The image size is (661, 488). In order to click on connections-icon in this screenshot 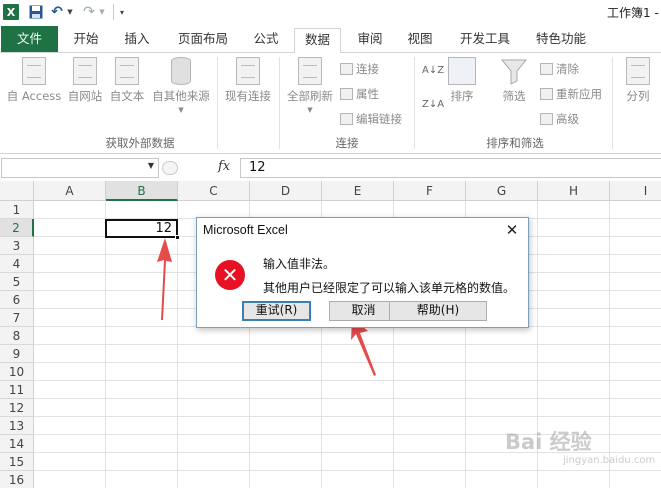, I will do `click(248, 71)`.